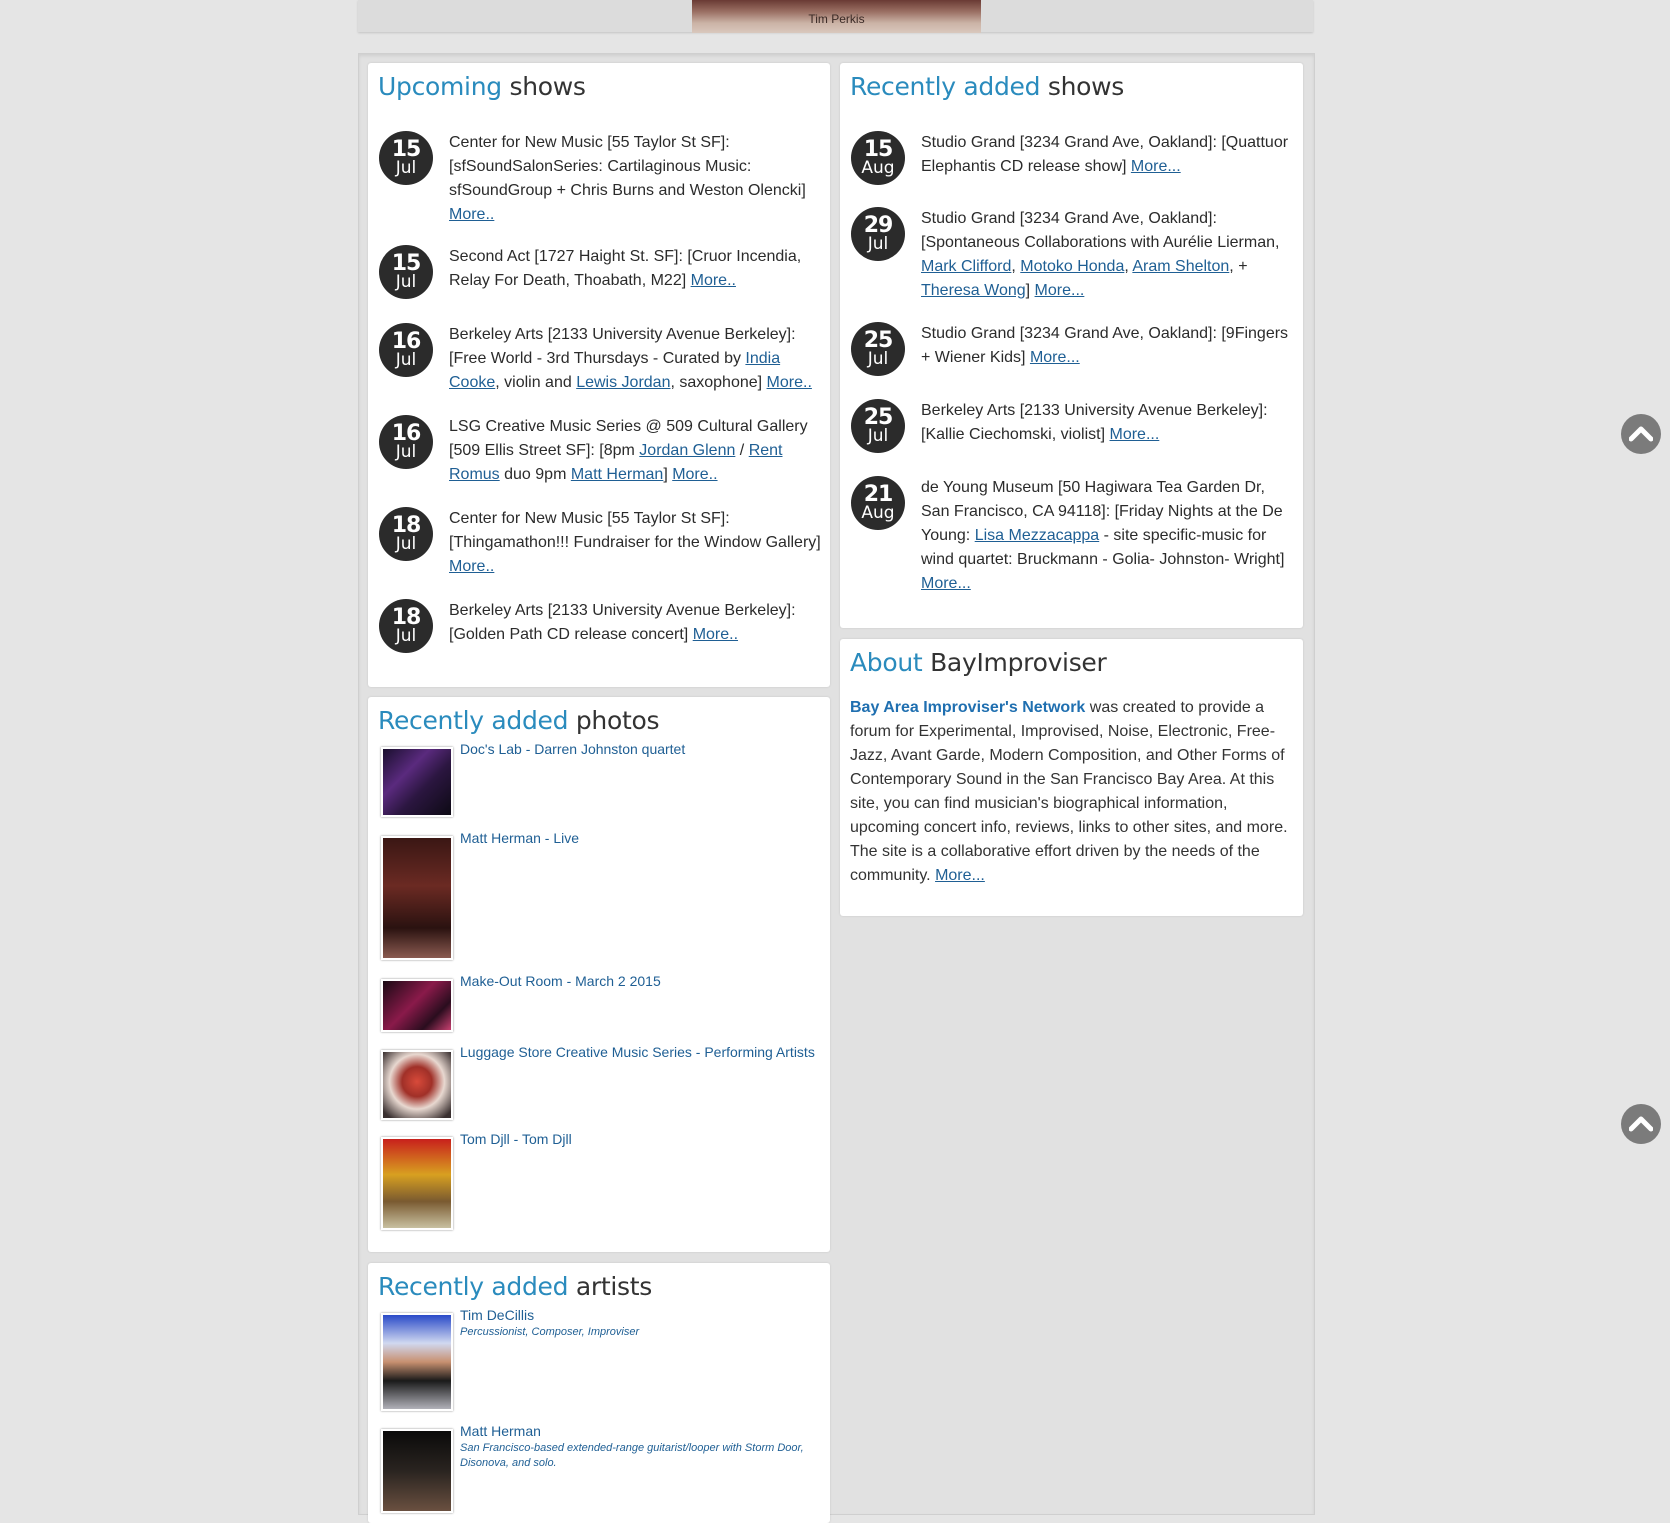 The width and height of the screenshot is (1670, 1523). What do you see at coordinates (878, 503) in the screenshot?
I see `date-badge: 21 Aug` at bounding box center [878, 503].